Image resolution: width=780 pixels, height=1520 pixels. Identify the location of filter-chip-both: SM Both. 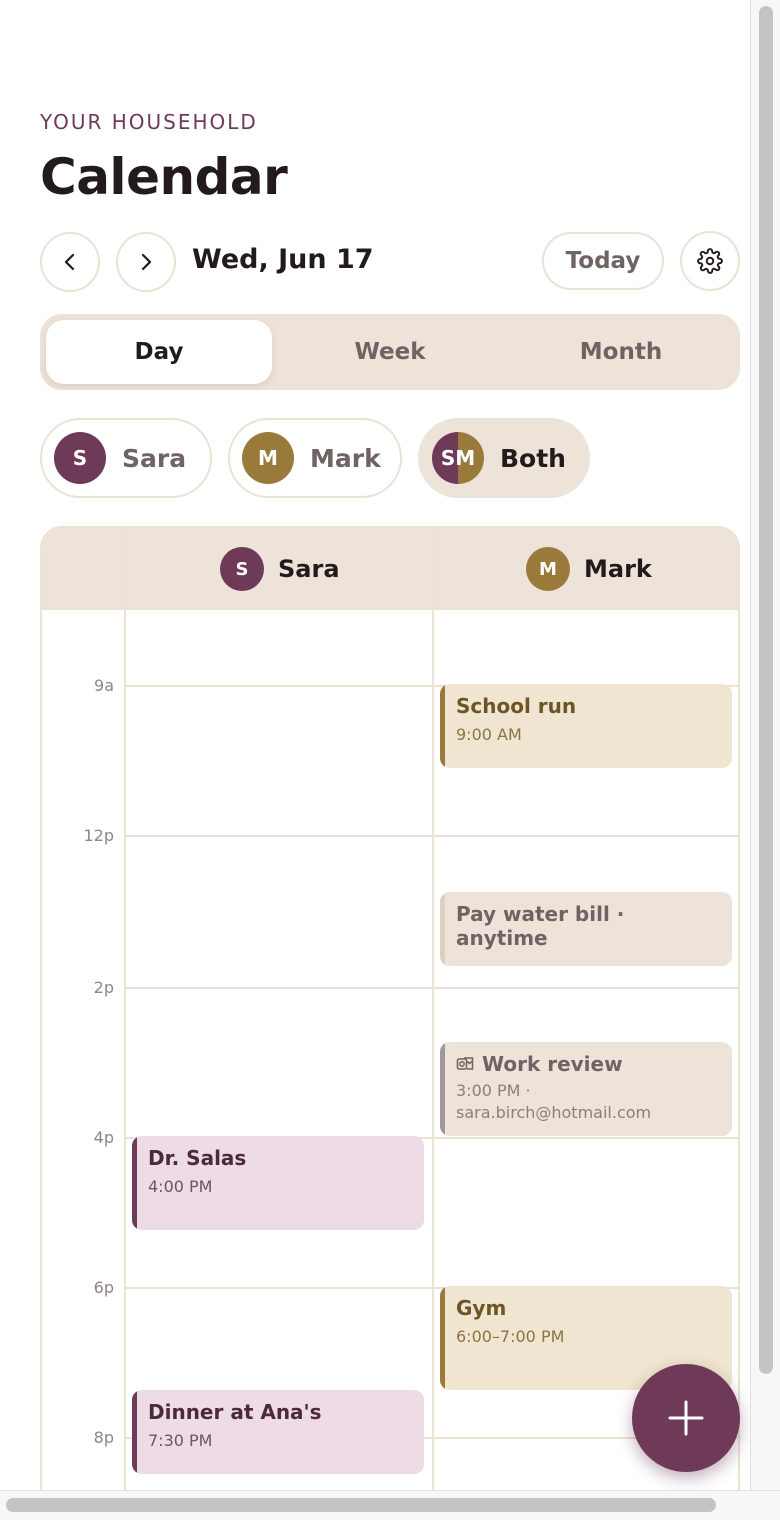
(504, 458).